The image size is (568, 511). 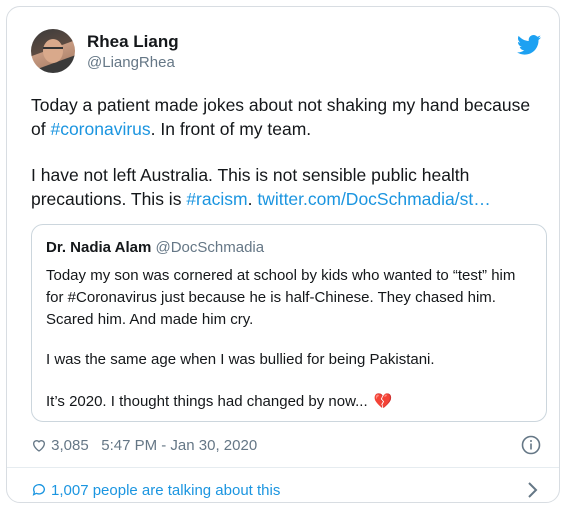 I want to click on conversation-text: 1,007 people are talking about this, so click(x=166, y=490).